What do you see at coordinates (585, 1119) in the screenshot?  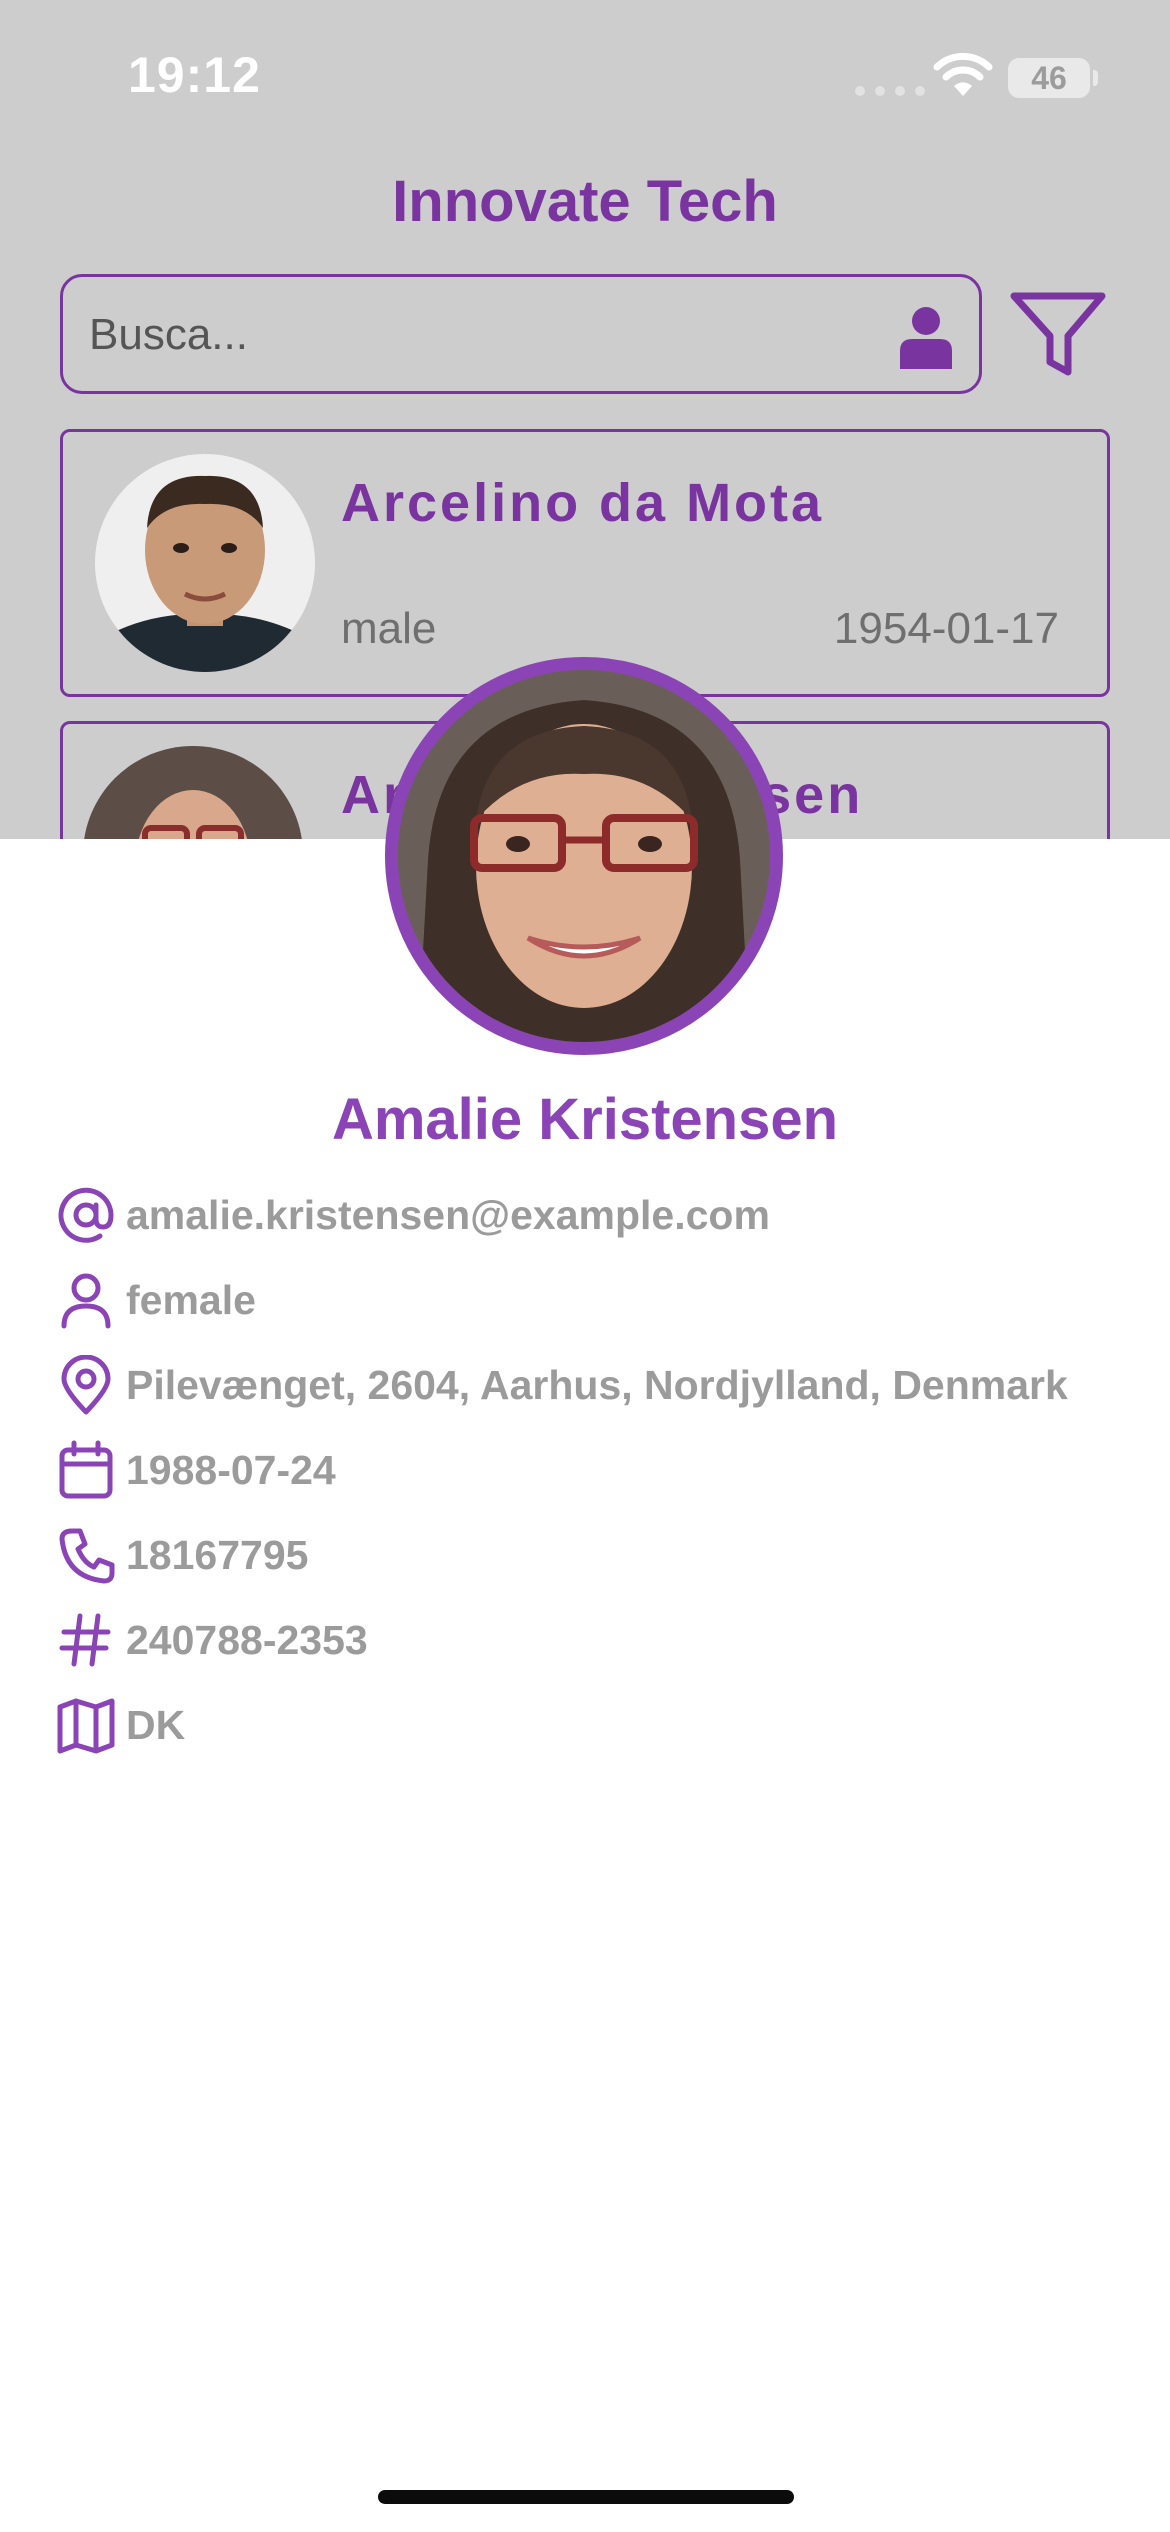 I see `detail-name: Amalie Kristensen` at bounding box center [585, 1119].